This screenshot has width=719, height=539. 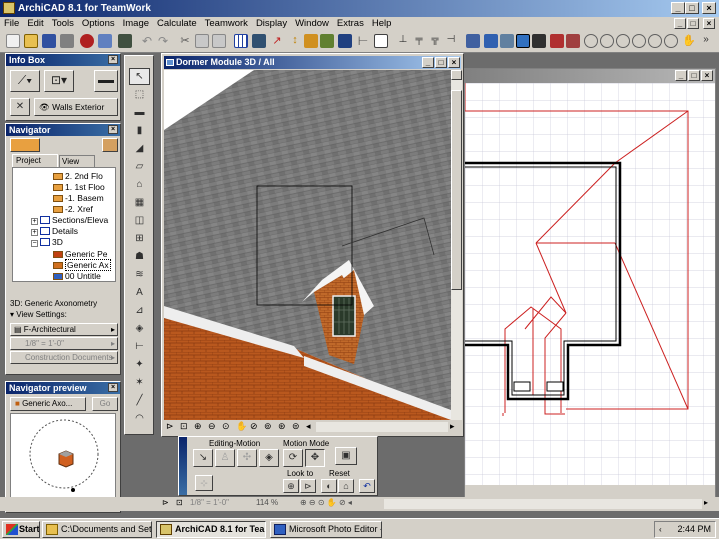 What do you see at coordinates (21, 529) in the screenshot?
I see `start-button: Start` at bounding box center [21, 529].